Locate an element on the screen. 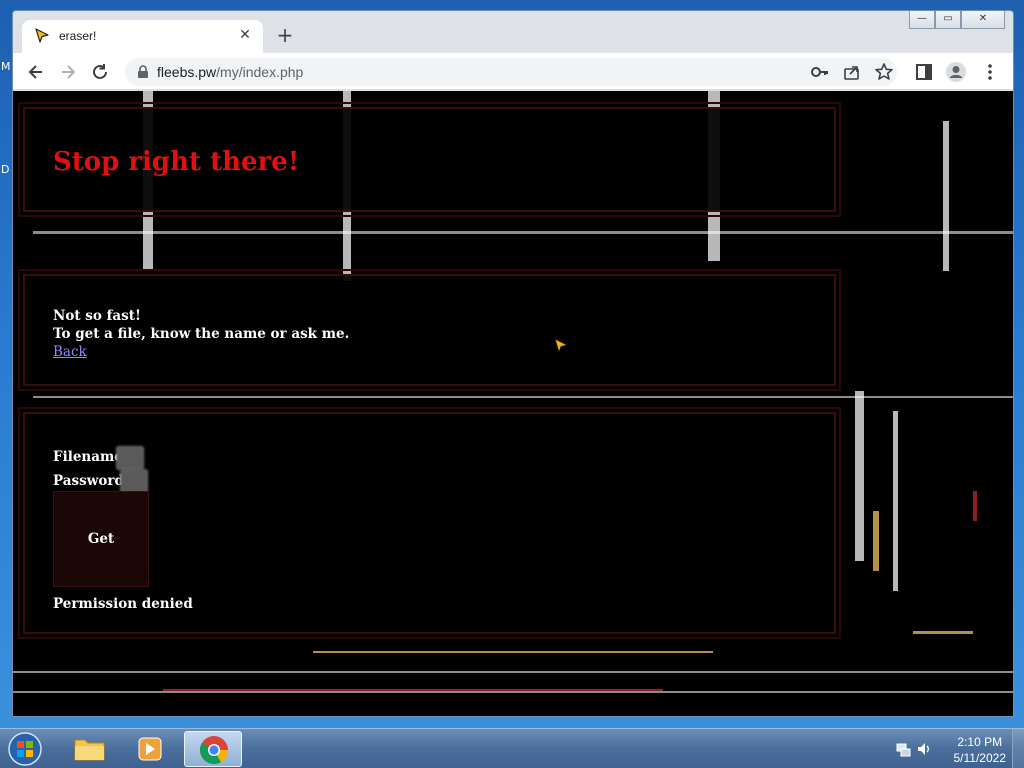 The width and height of the screenshot is (1024, 768). folder-icon is located at coordinates (89, 750).